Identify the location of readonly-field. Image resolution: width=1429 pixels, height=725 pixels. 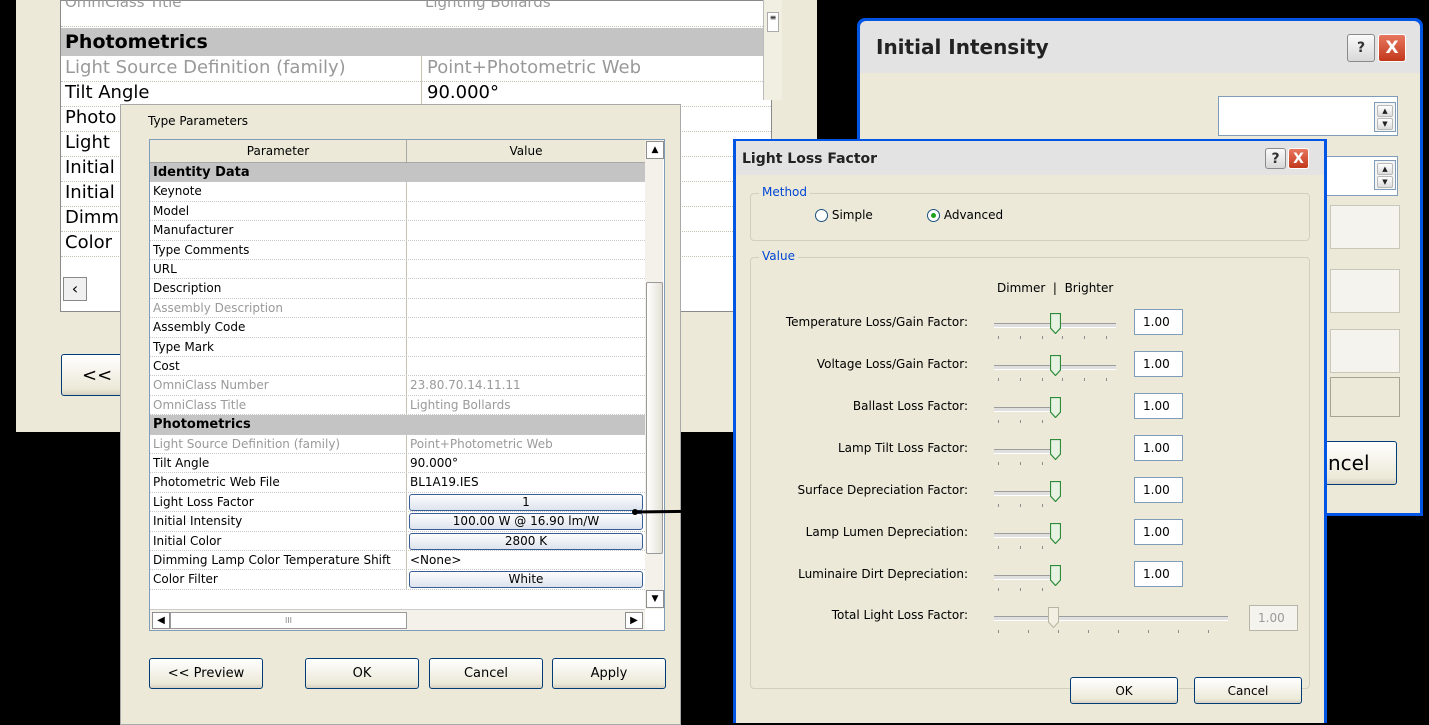
(1365, 397).